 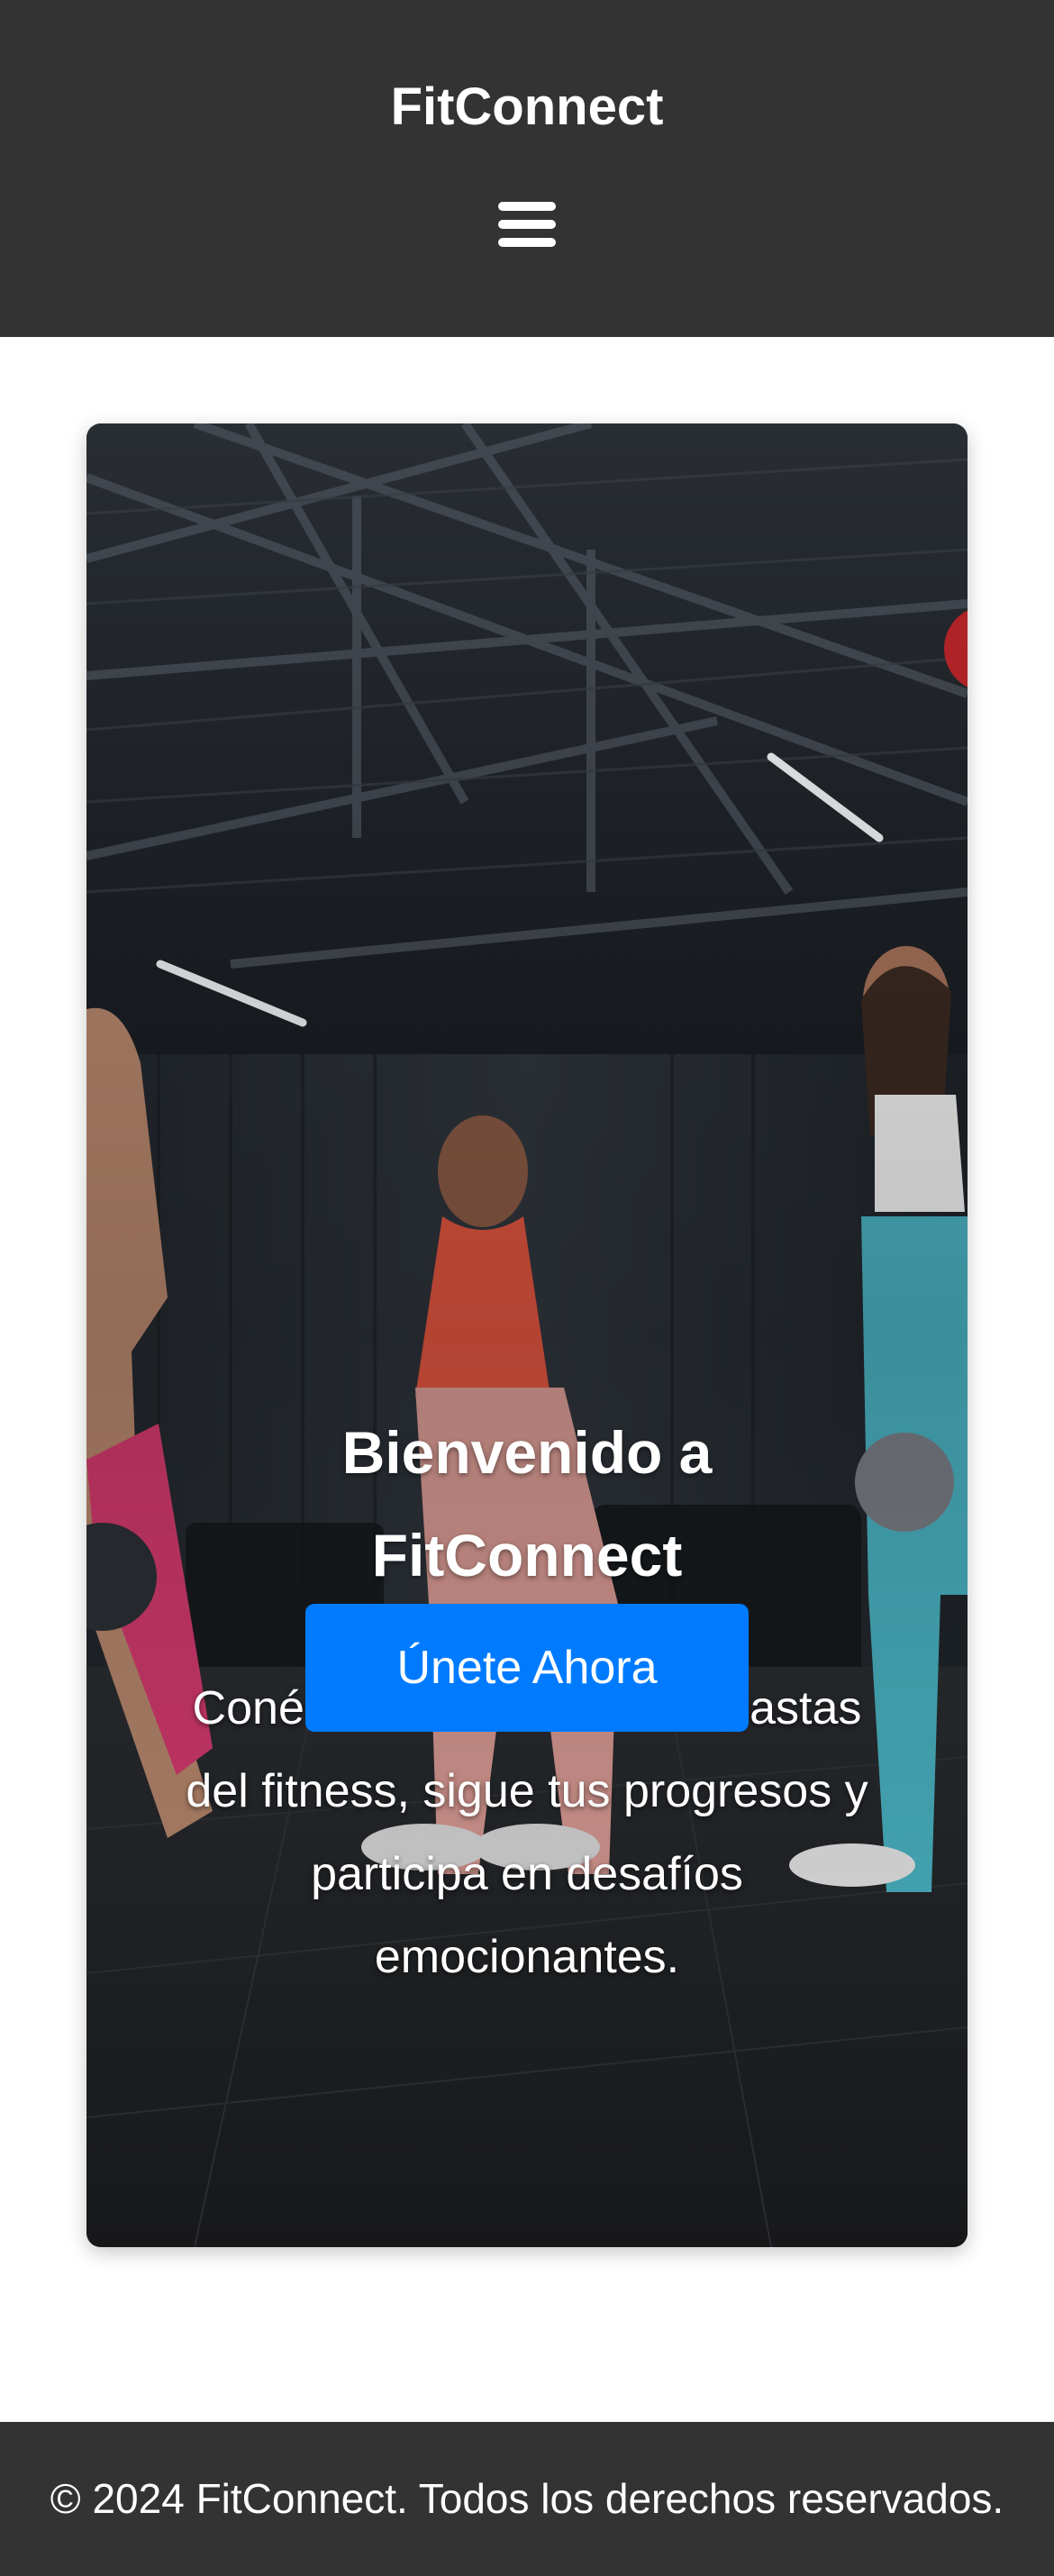 What do you see at coordinates (527, 1668) in the screenshot?
I see `join-now-button: Únete Ahora` at bounding box center [527, 1668].